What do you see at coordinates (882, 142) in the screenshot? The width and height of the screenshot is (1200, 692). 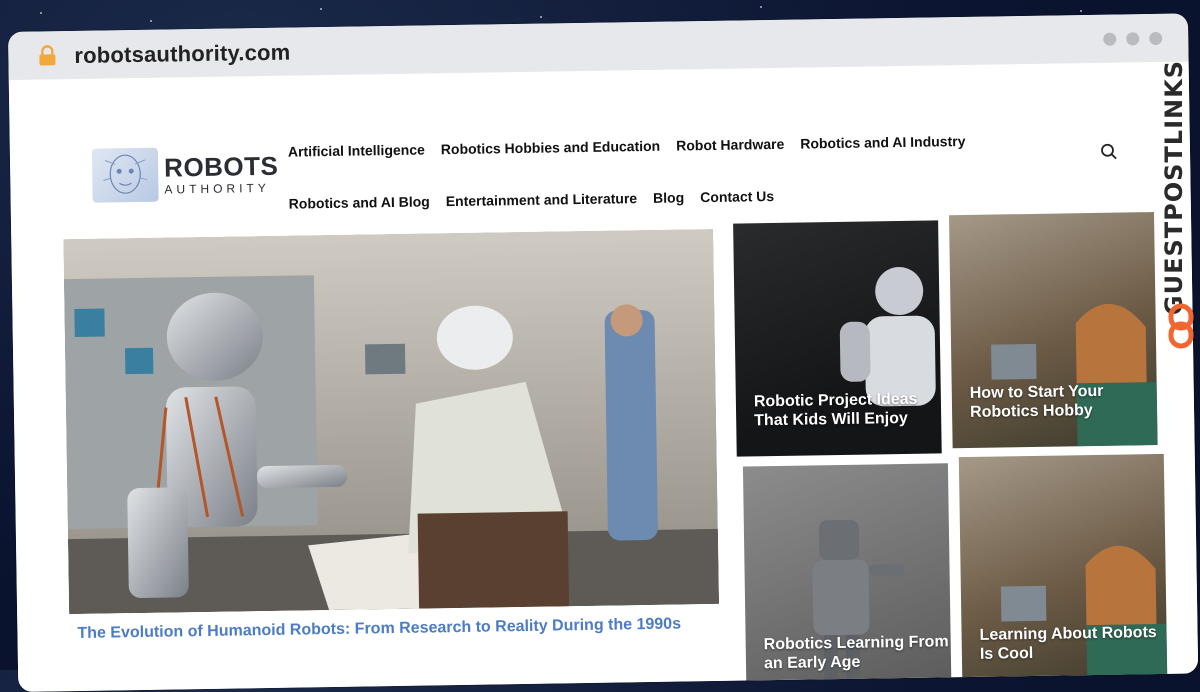 I see `nav-robotics-ai-industry: Robotics and AI Industry` at bounding box center [882, 142].